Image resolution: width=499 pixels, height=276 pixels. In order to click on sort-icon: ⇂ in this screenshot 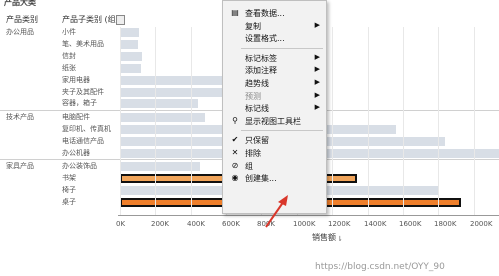, I will do `click(340, 239)`.